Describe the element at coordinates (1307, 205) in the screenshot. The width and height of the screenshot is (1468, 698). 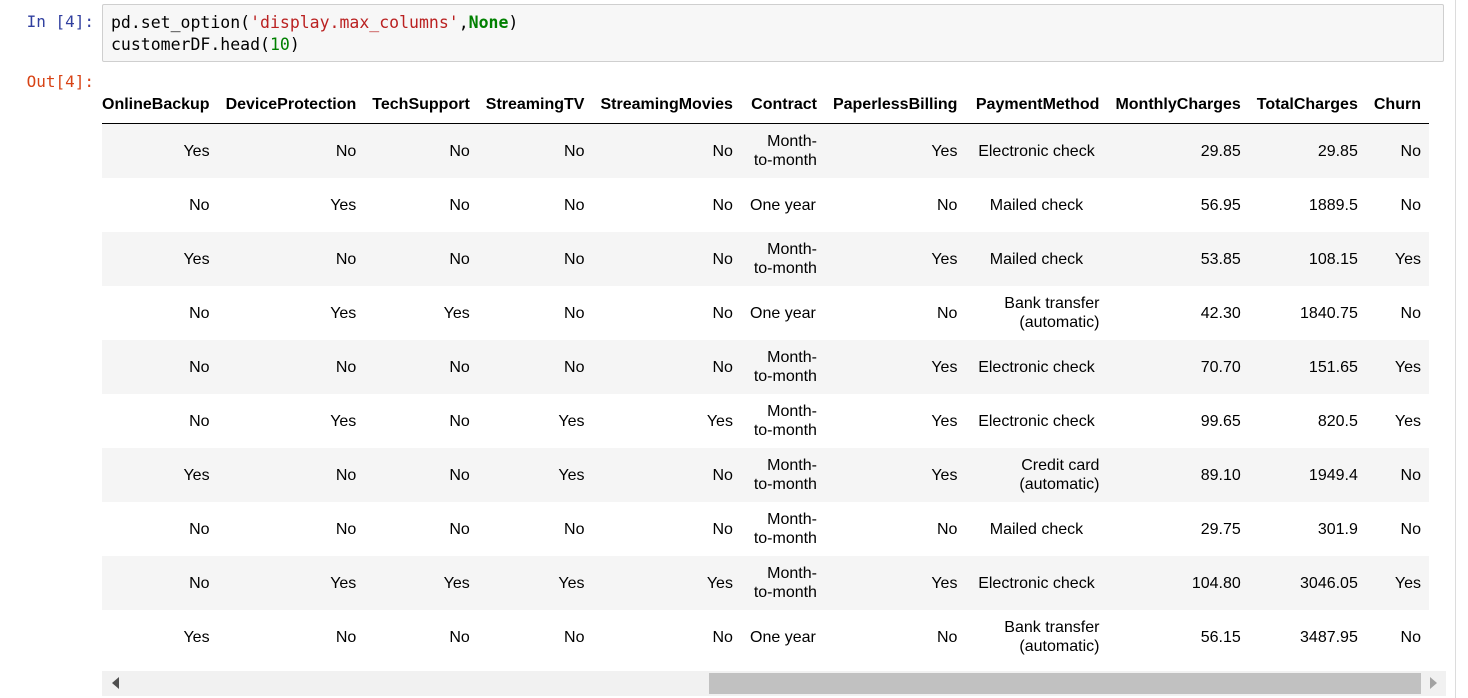
I see `table-cell: 1889.5` at that location.